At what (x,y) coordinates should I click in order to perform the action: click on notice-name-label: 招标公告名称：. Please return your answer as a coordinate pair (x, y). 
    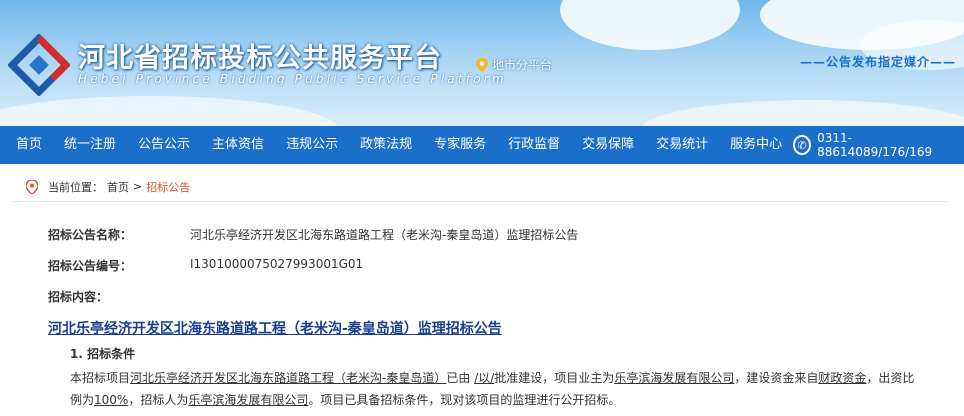
    Looking at the image, I should click on (90, 235).